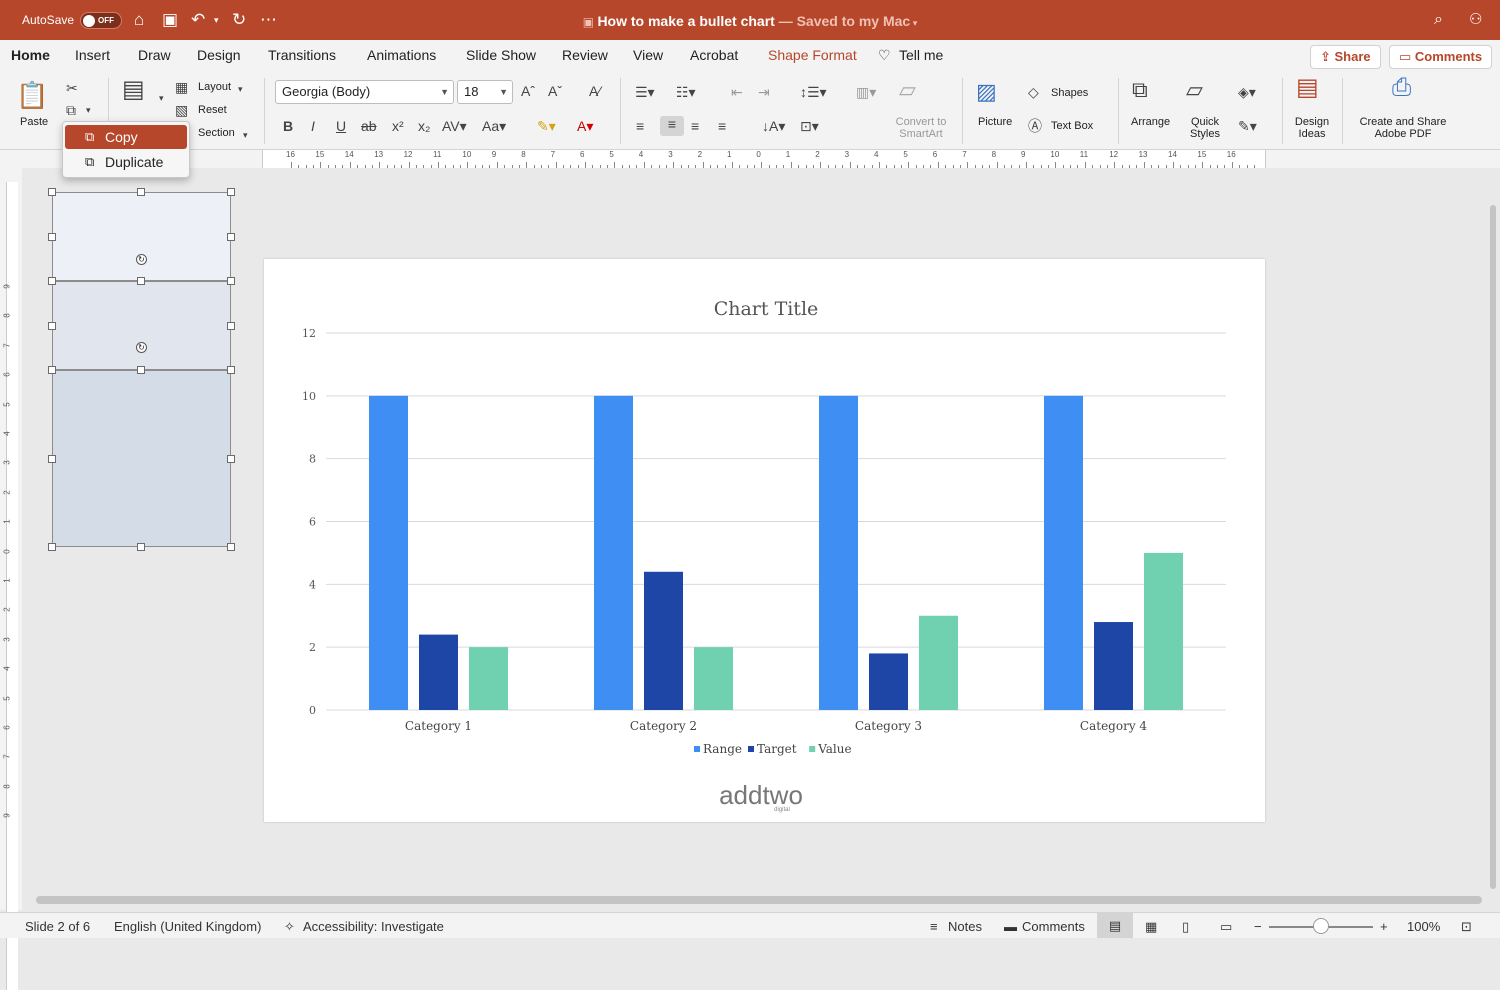 The height and width of the screenshot is (990, 1500). What do you see at coordinates (72, 88) in the screenshot?
I see `cut-icon: ✂` at bounding box center [72, 88].